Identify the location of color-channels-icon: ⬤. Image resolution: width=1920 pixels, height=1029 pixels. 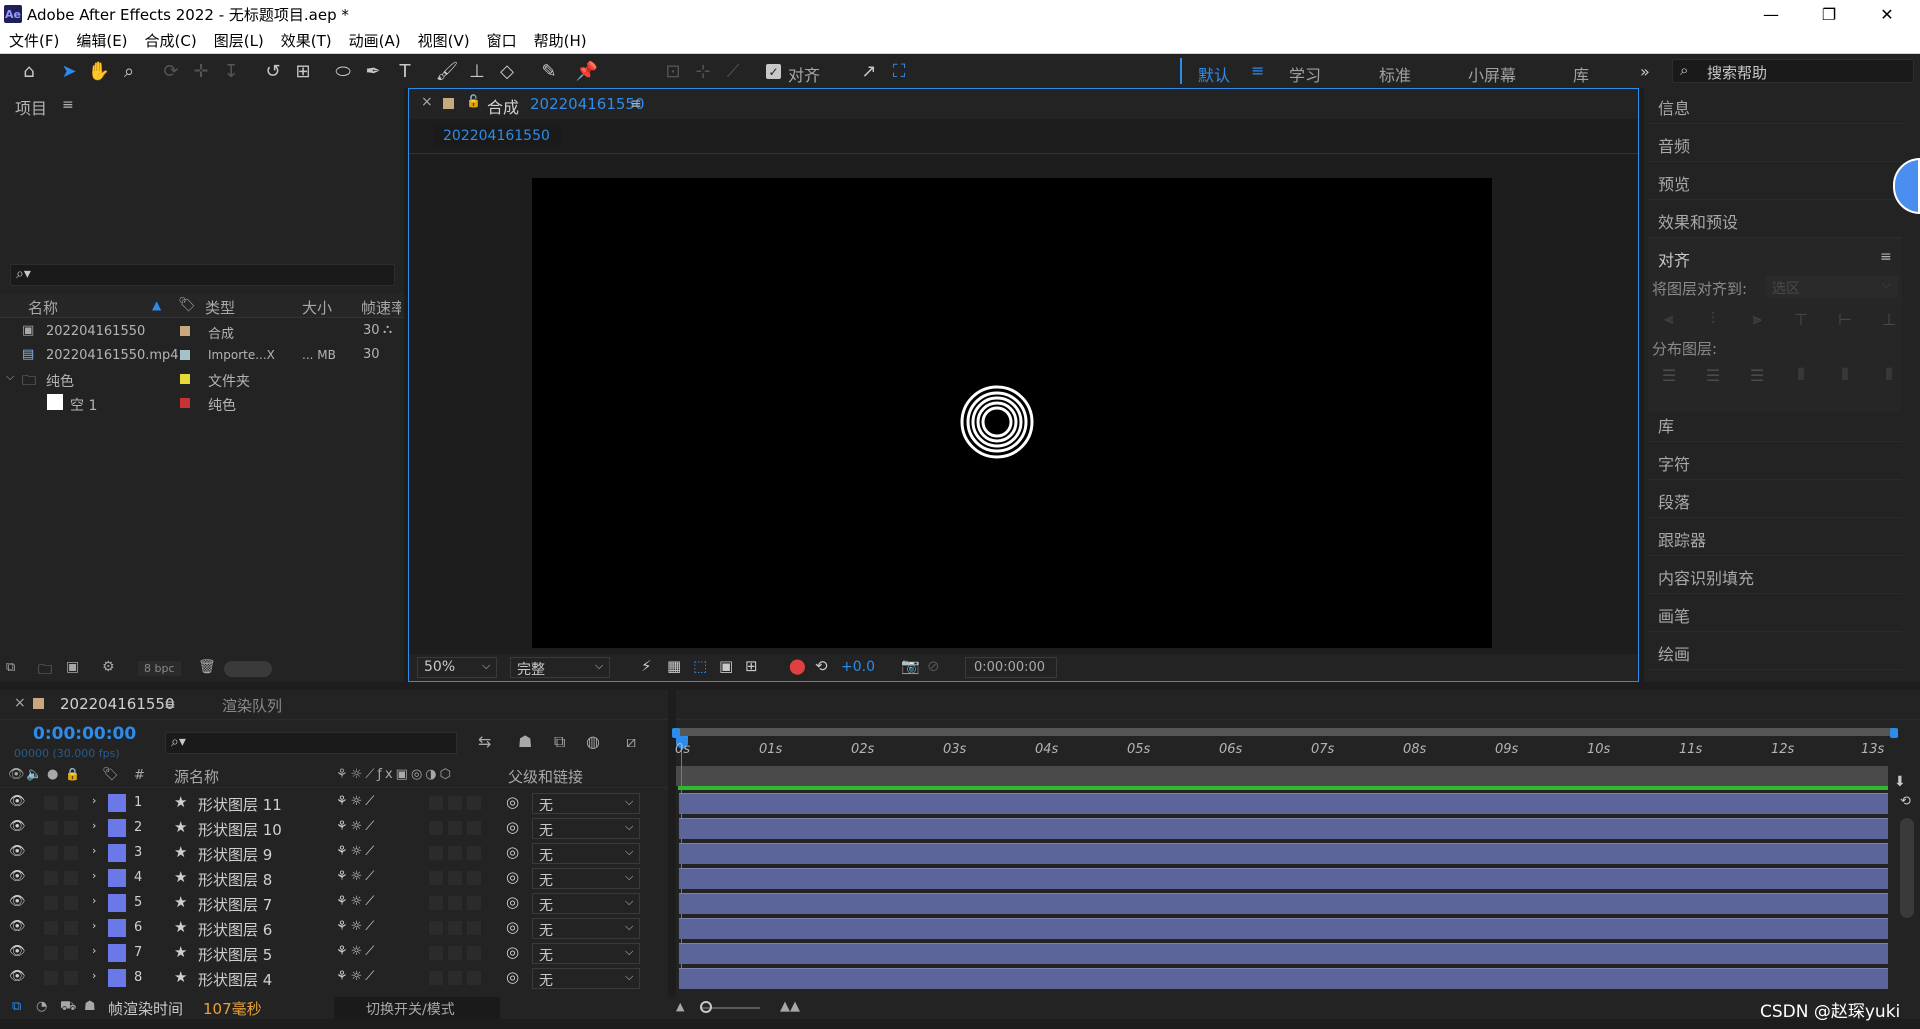
(797, 666).